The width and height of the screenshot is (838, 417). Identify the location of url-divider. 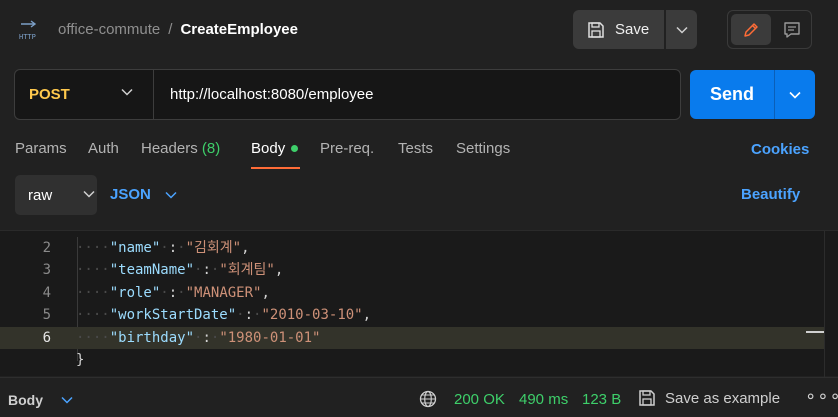
(153, 94).